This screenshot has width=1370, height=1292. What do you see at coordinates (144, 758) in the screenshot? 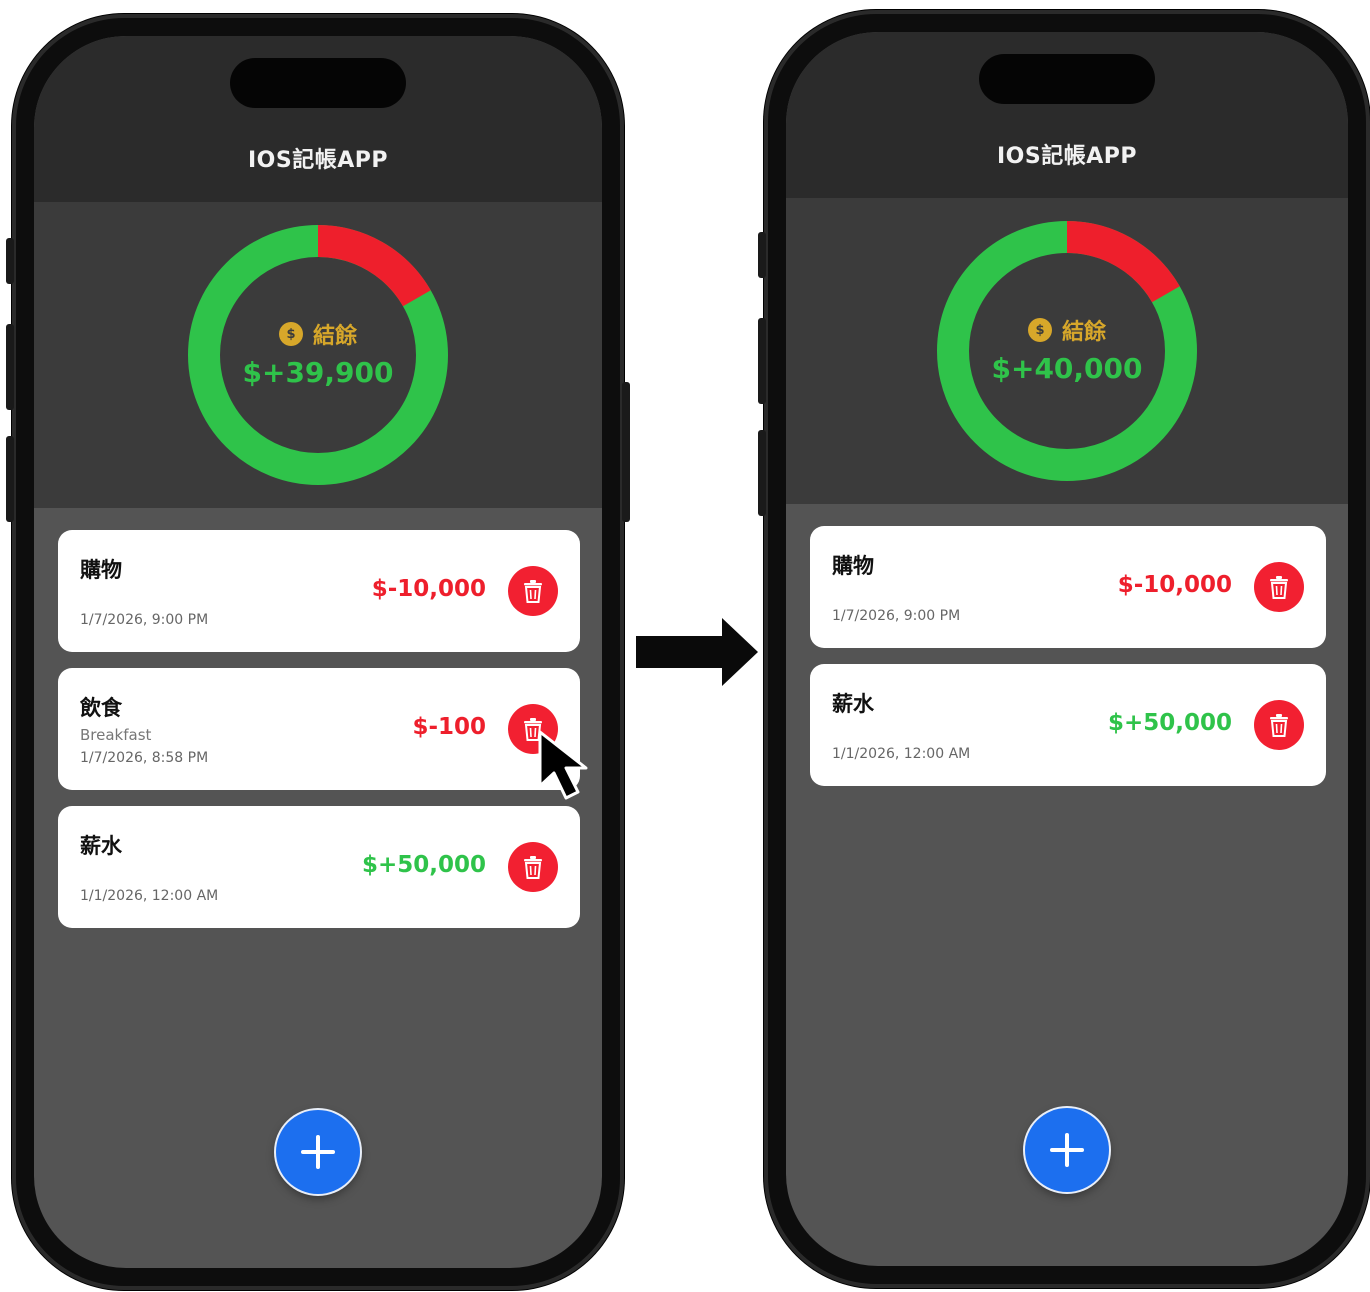
I see `transaction-date: 1/7/2026, 8:58 PM` at bounding box center [144, 758].